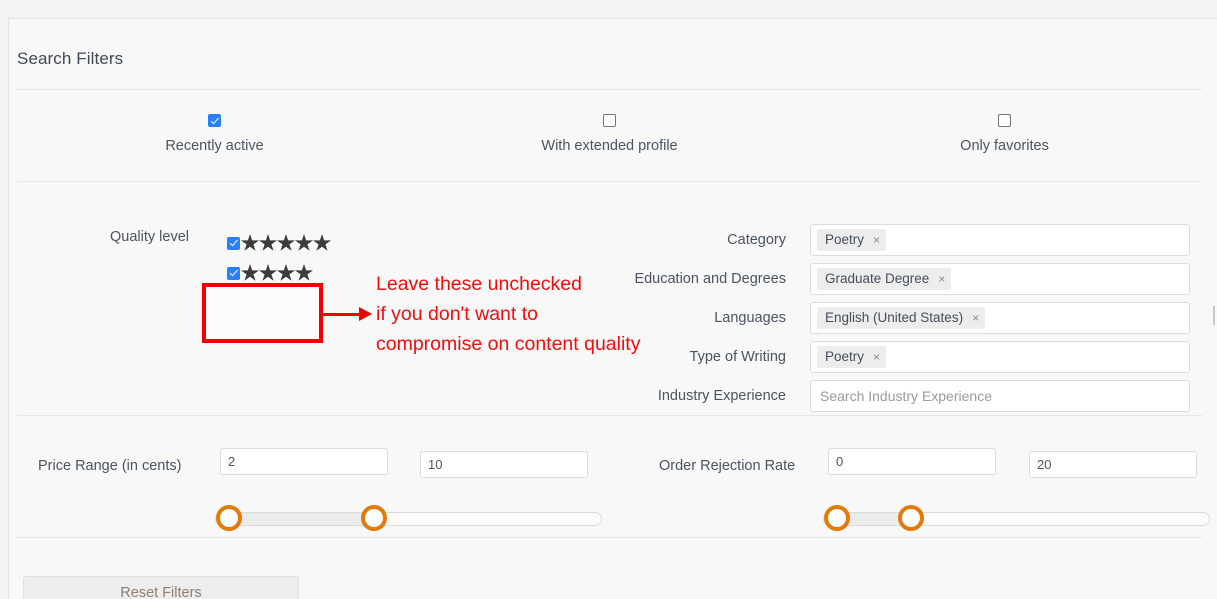 The height and width of the screenshot is (599, 1217). I want to click on form-row-type-of-writing: Type of Writing Poetry ×, so click(909, 356).